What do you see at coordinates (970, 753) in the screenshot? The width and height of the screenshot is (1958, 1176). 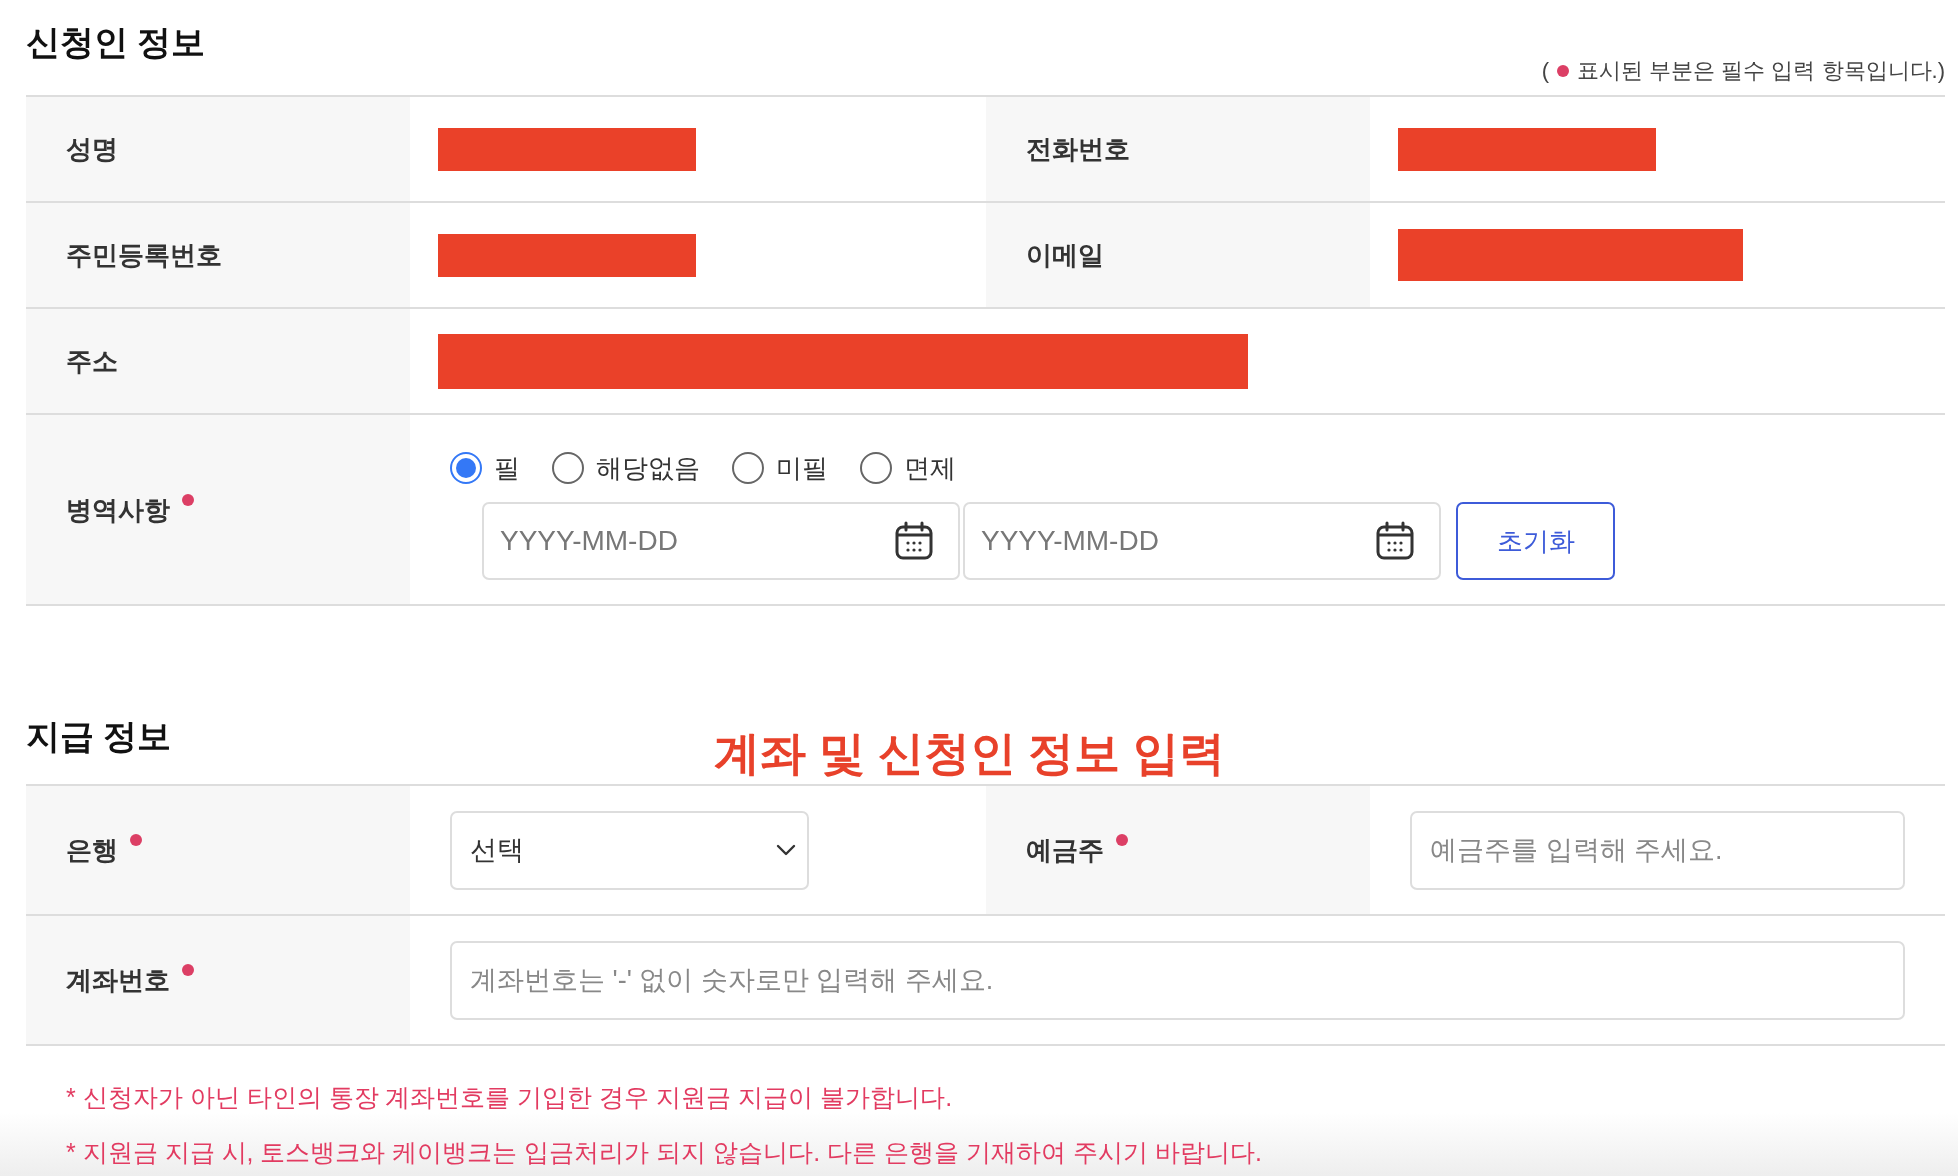 I see `annotation-text: 계좌 및 신청인 정보 입력` at bounding box center [970, 753].